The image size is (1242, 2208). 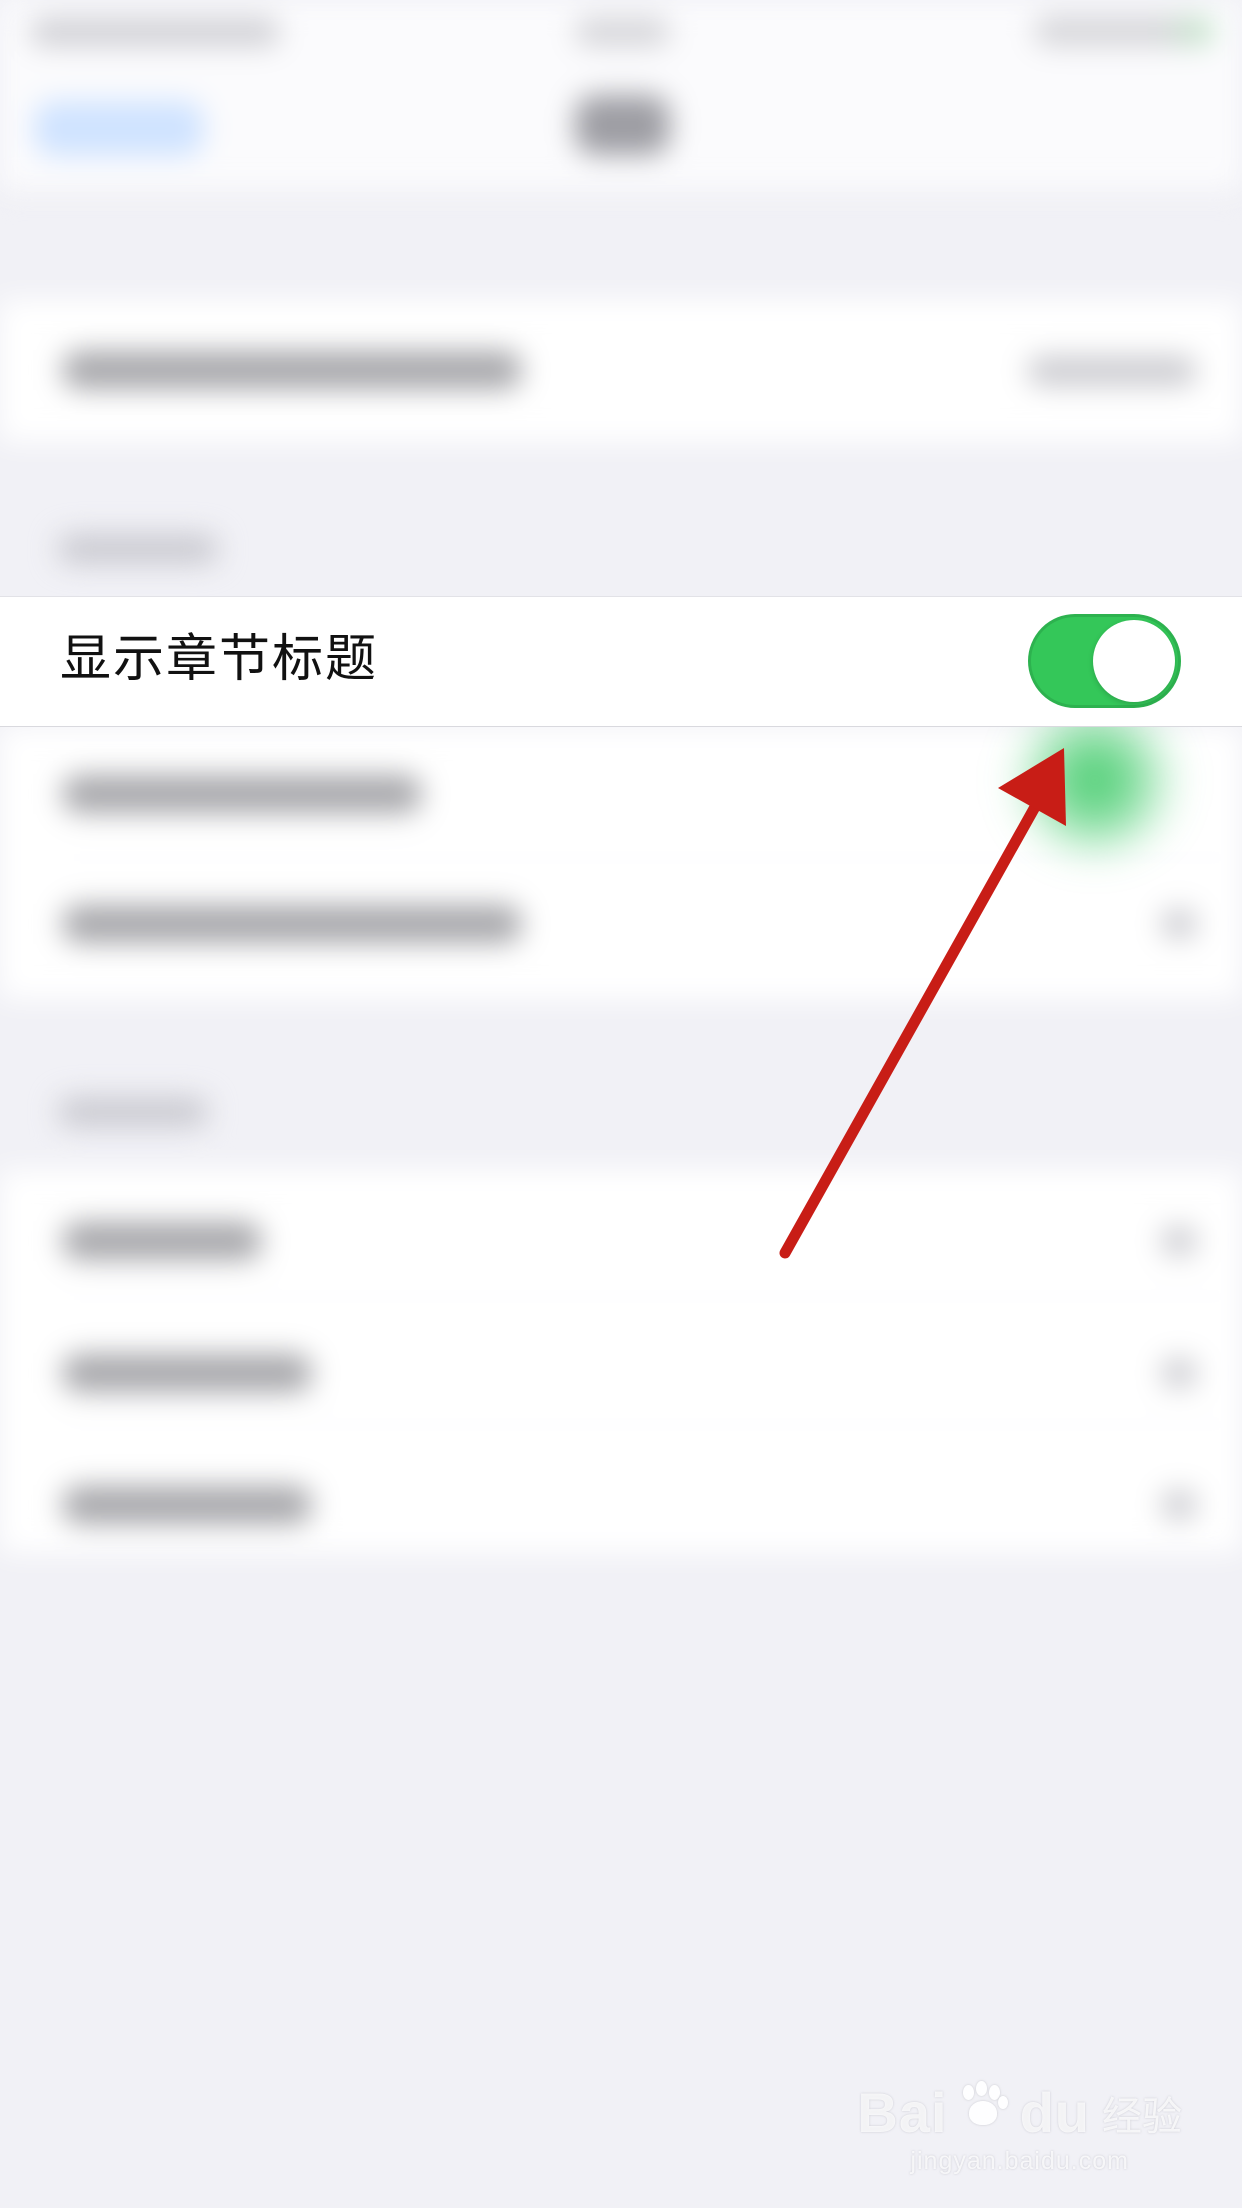 I want to click on navigation-bar, so click(x=621, y=130).